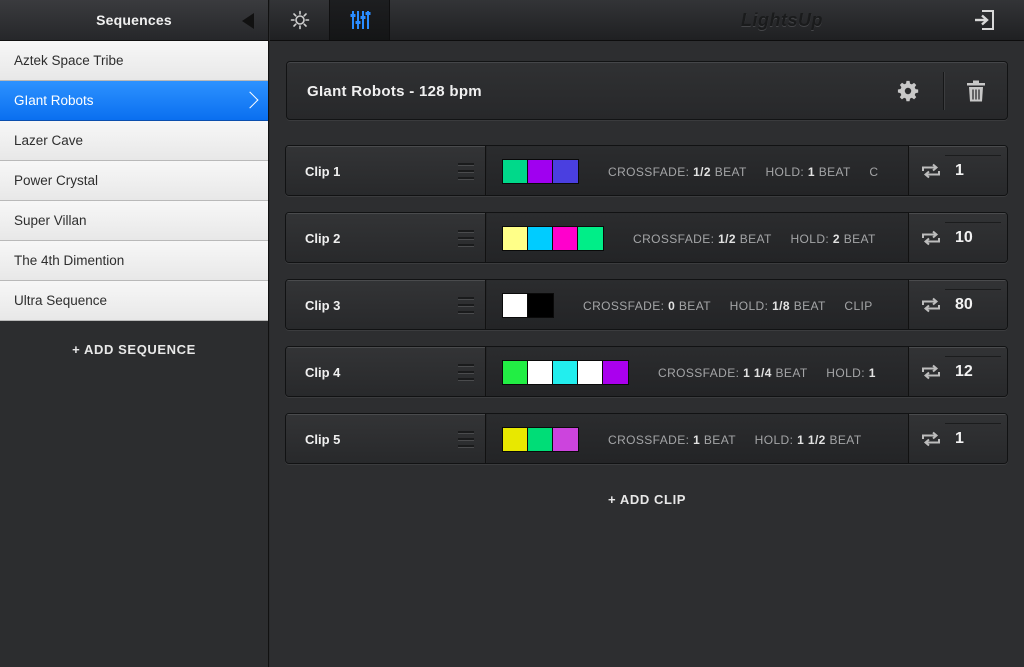 Image resolution: width=1024 pixels, height=667 pixels. Describe the element at coordinates (250, 100) in the screenshot. I see `chevron-right-icon` at that location.